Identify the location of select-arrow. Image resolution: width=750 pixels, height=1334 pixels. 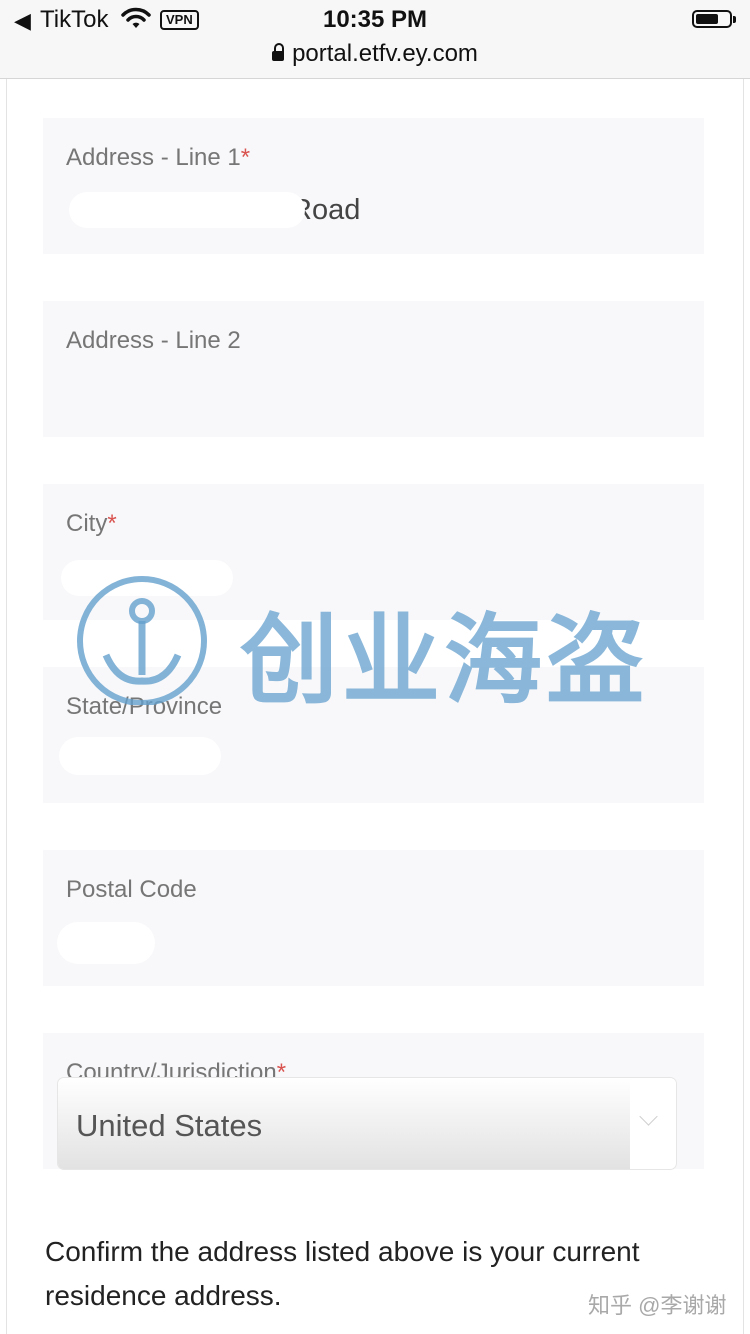
(653, 1123).